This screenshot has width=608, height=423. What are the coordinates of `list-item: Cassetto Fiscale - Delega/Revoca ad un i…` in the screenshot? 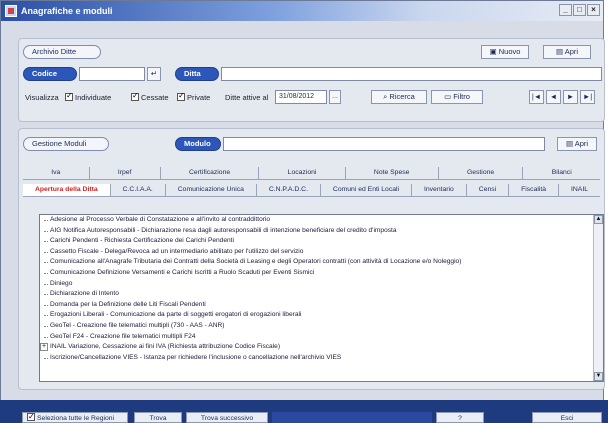 It's located at (321, 252).